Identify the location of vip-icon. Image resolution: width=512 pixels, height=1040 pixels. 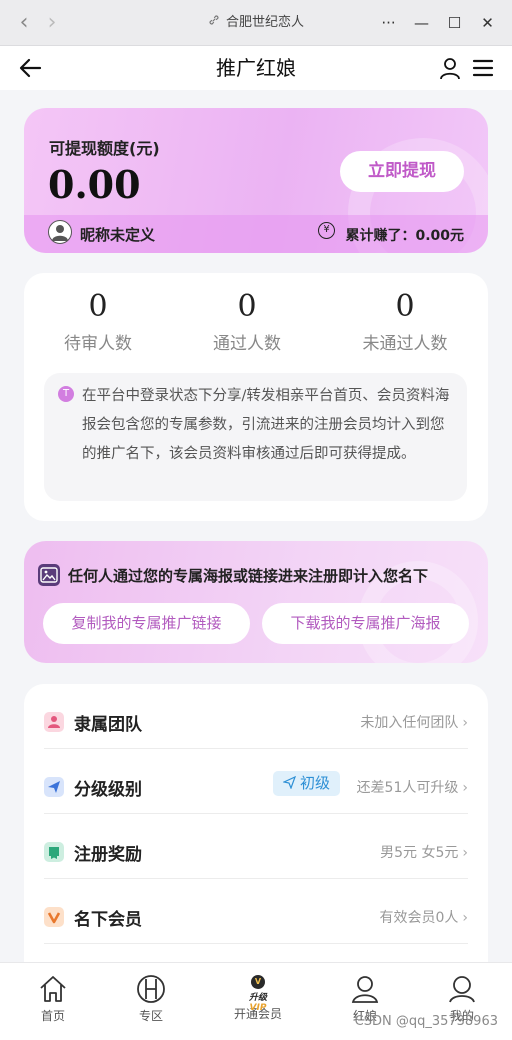
(54, 917).